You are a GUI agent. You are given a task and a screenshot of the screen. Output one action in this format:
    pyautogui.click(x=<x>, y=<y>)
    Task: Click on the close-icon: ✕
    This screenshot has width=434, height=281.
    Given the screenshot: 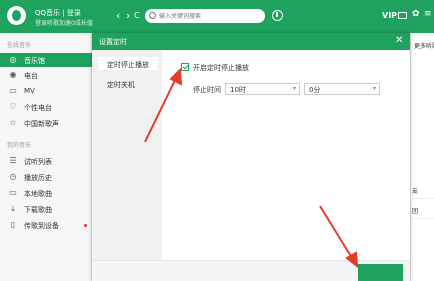 What is the action you would take?
    pyautogui.click(x=399, y=41)
    